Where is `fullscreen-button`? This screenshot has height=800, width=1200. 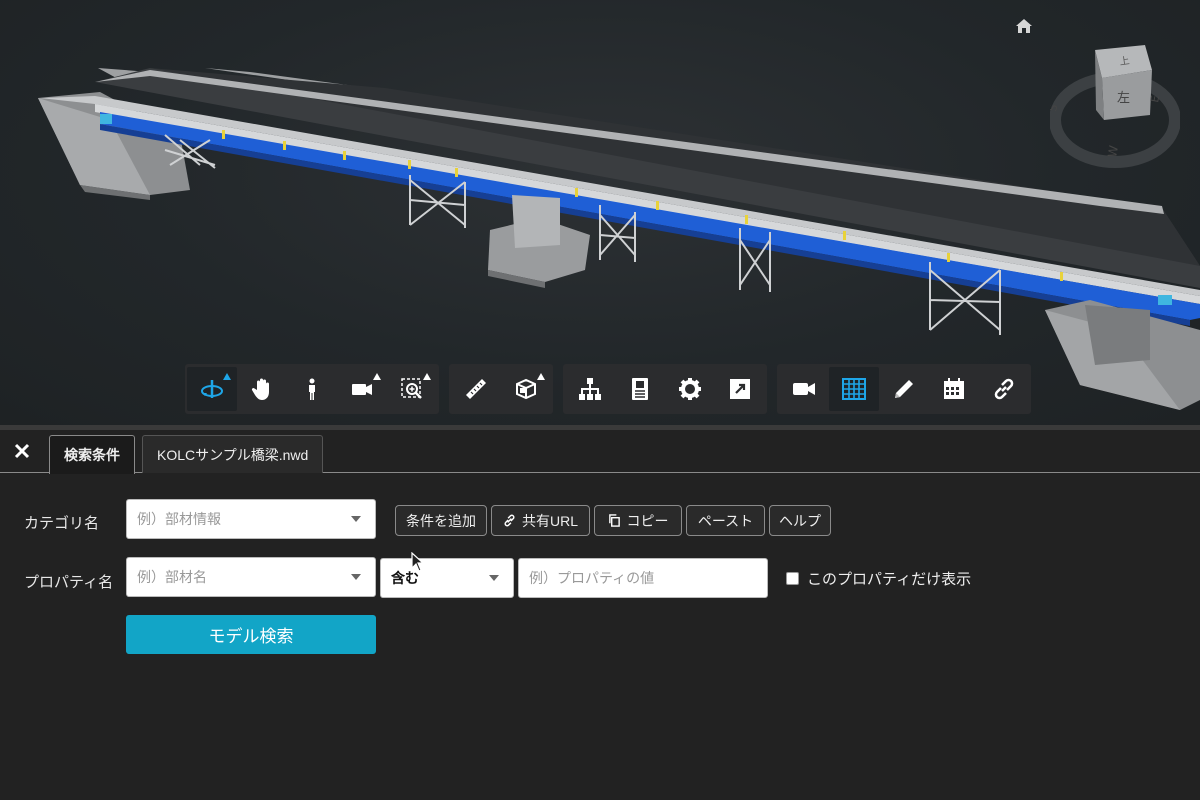
fullscreen-button is located at coordinates (740, 389).